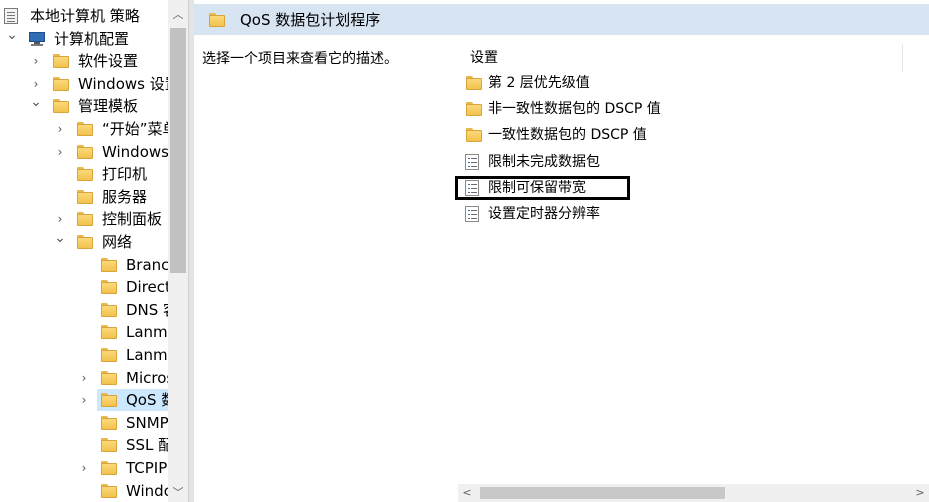 The height and width of the screenshot is (502, 929). What do you see at coordinates (117, 242) in the screenshot?
I see `tree-item-label: 网络` at bounding box center [117, 242].